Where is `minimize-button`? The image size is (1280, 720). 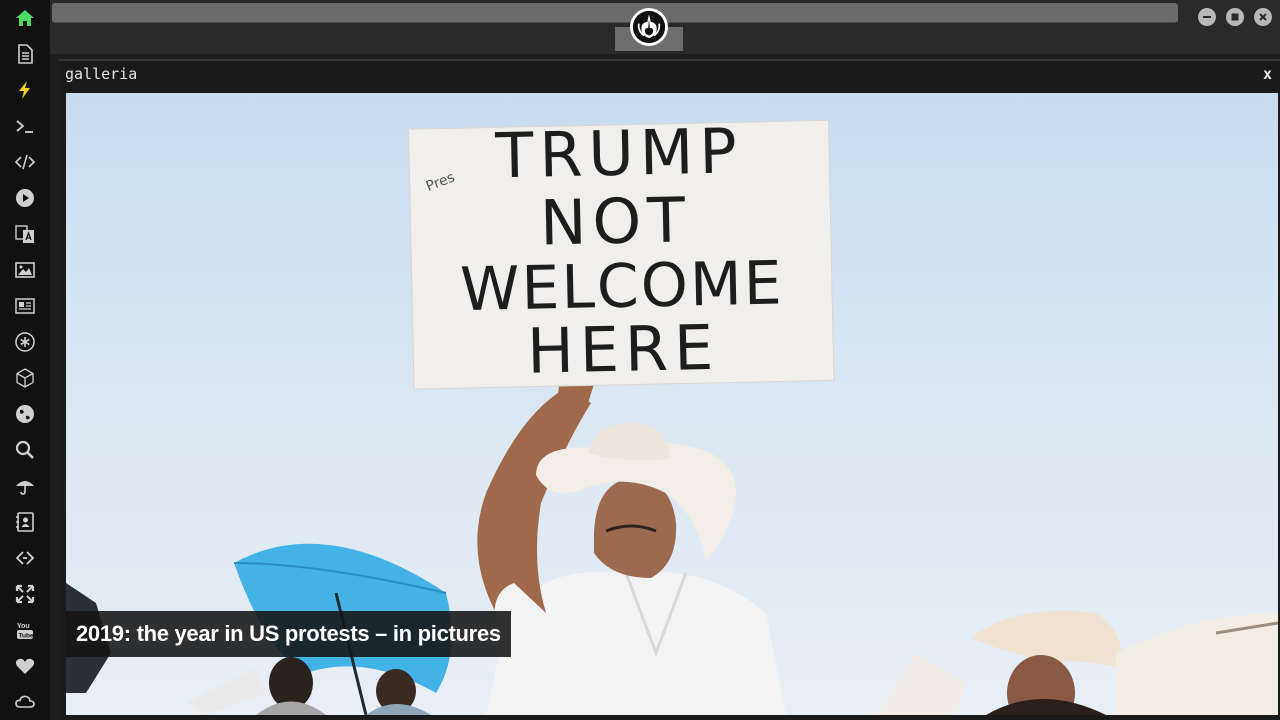
minimize-button is located at coordinates (1207, 17).